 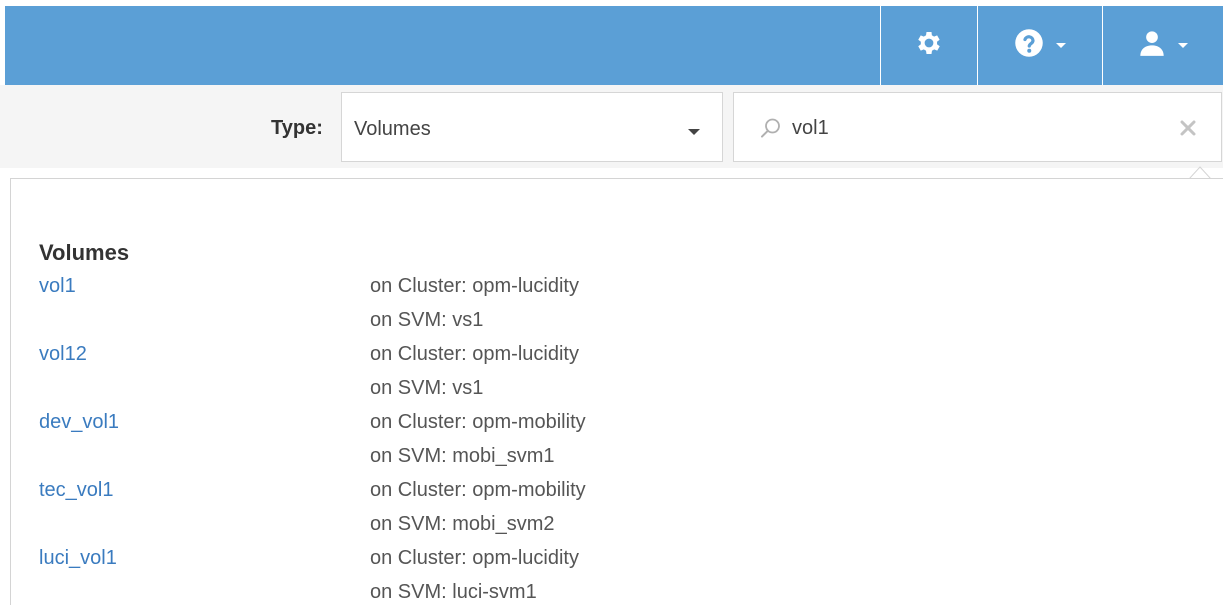 What do you see at coordinates (57, 286) in the screenshot?
I see `volume-link: vol1` at bounding box center [57, 286].